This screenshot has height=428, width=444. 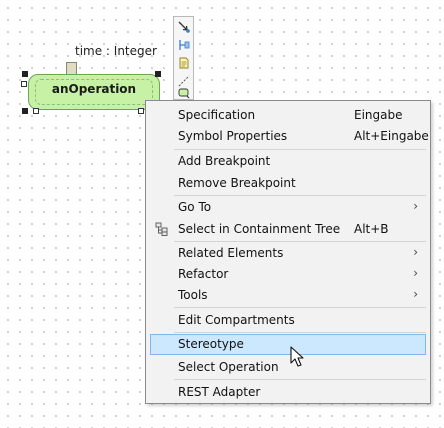 I want to click on menu-item-label: Symbol Properties, so click(x=233, y=136).